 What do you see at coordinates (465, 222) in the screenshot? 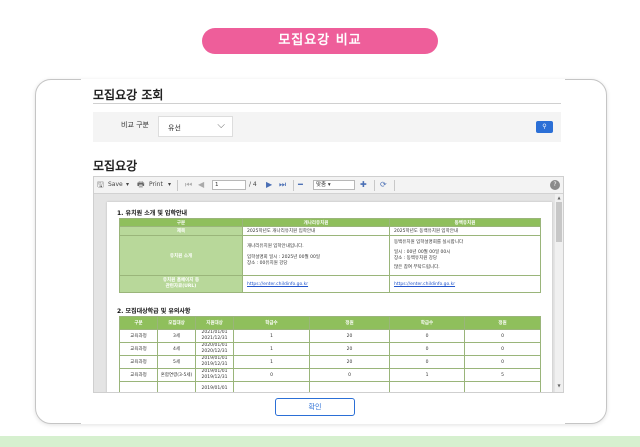
I see `table-header: 동백유치원` at bounding box center [465, 222].